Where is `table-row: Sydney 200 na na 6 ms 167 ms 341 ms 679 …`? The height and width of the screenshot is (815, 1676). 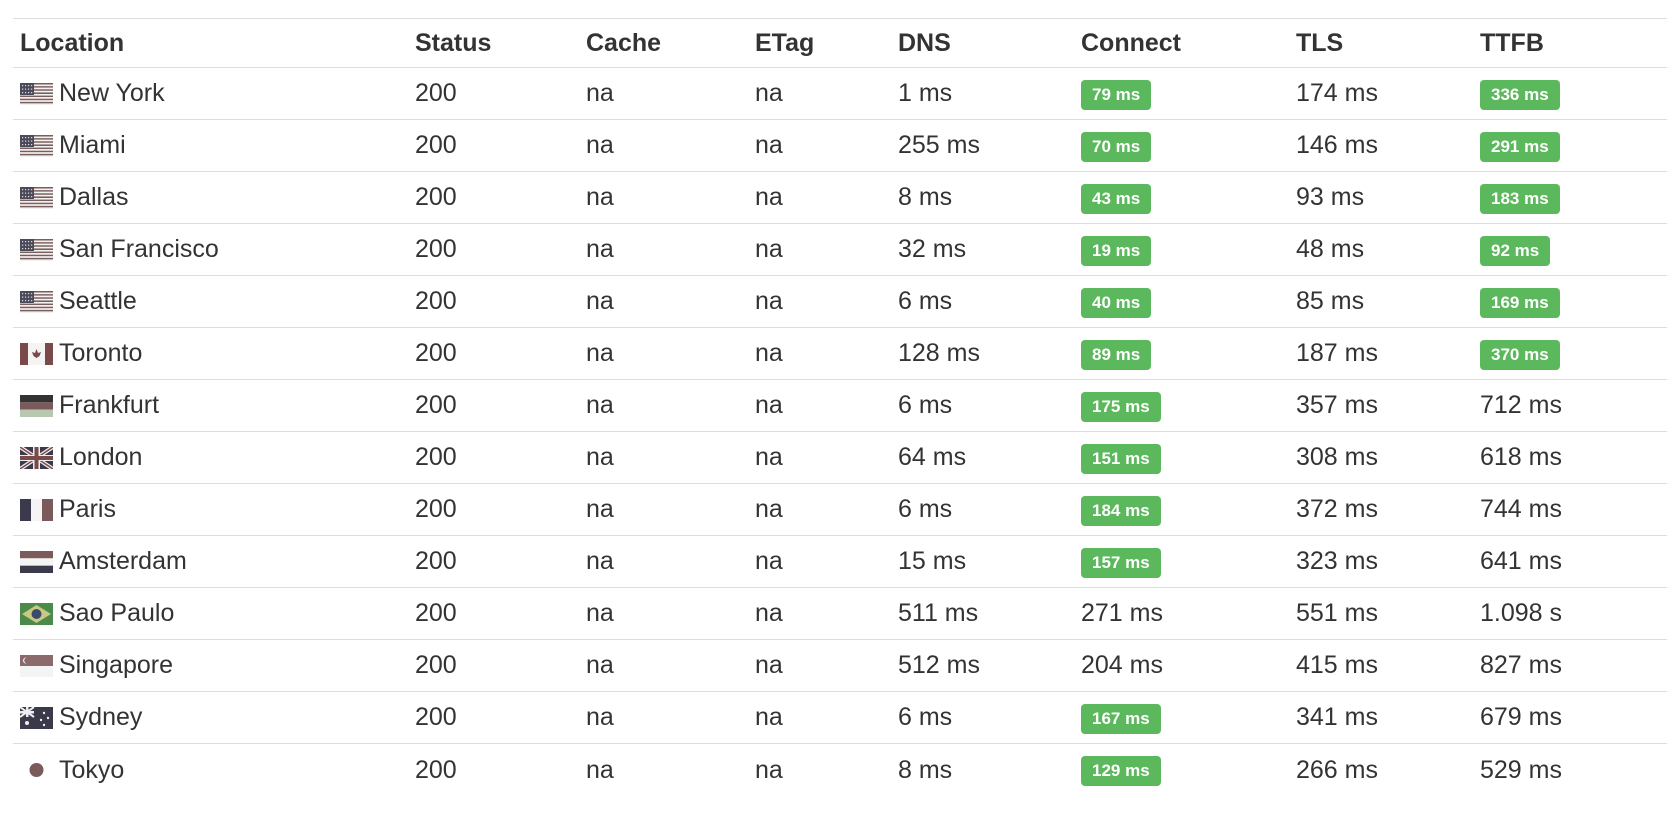 table-row: Sydney 200 na na 6 ms 167 ms 341 ms 679 … is located at coordinates (840, 718).